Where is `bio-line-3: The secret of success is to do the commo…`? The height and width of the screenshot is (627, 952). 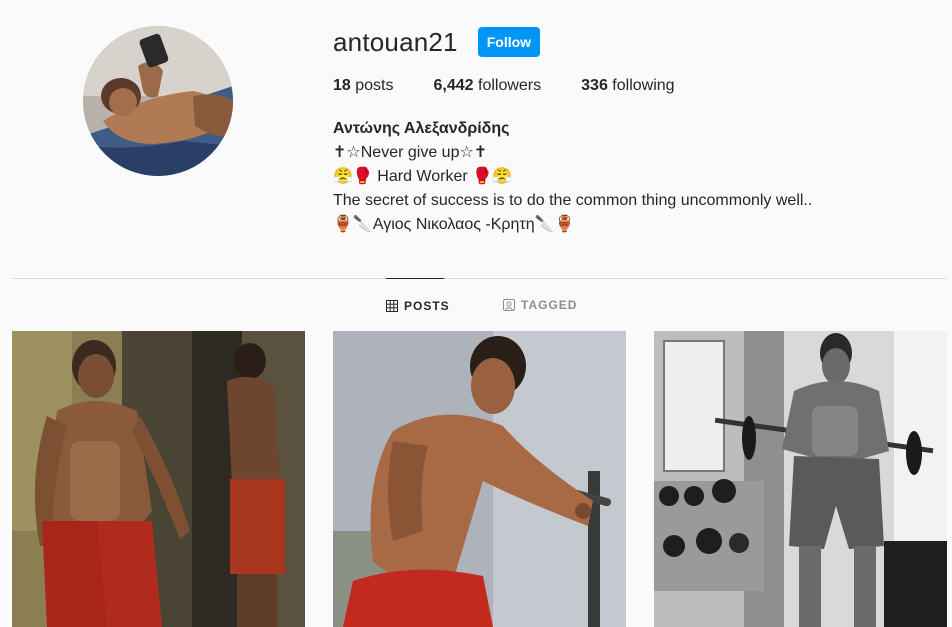 bio-line-3: The secret of success is to do the commo… is located at coordinates (573, 200).